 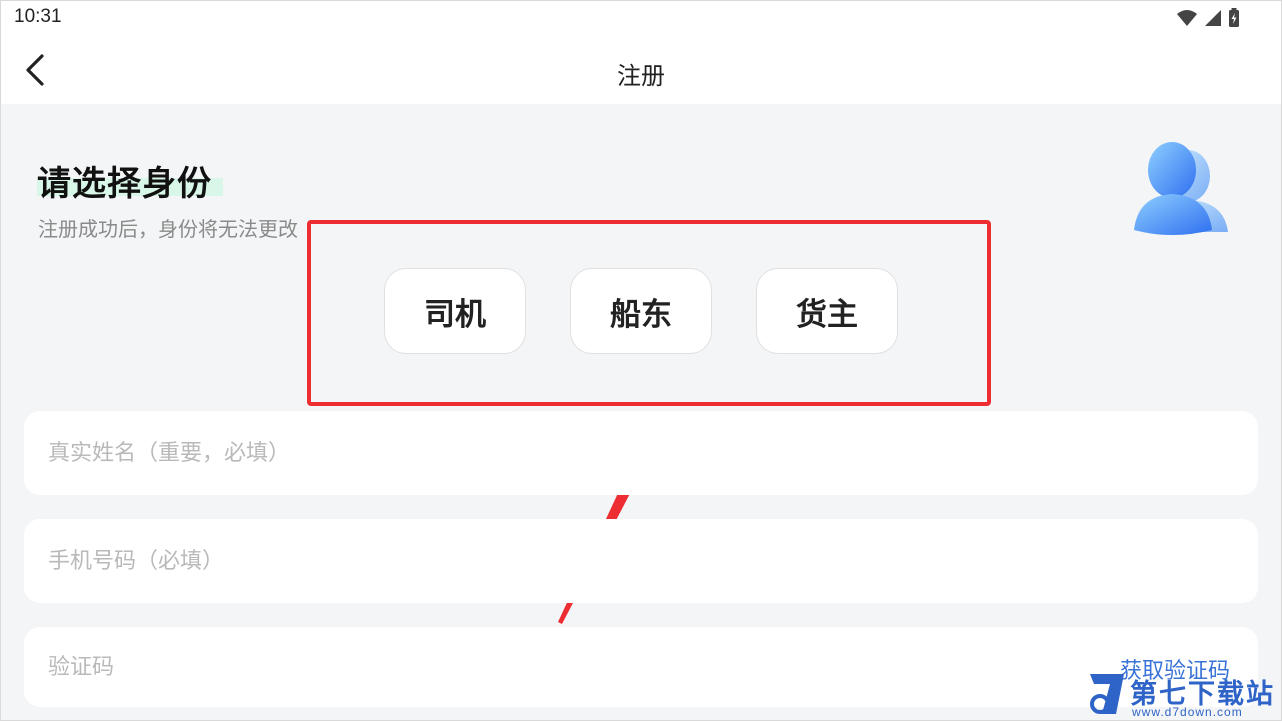 What do you see at coordinates (548, 561) in the screenshot?
I see `phone-input` at bounding box center [548, 561].